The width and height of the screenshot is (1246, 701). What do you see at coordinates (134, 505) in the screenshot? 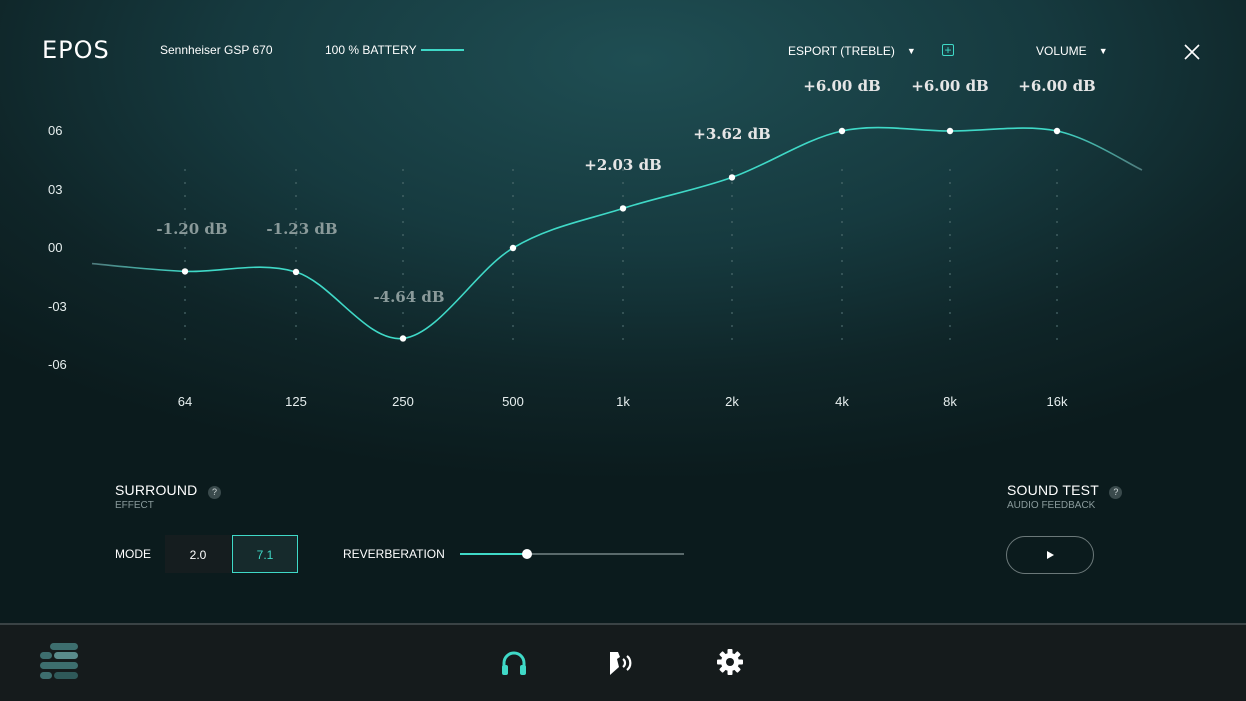
I see `surround-subtitle: EFFECT` at bounding box center [134, 505].